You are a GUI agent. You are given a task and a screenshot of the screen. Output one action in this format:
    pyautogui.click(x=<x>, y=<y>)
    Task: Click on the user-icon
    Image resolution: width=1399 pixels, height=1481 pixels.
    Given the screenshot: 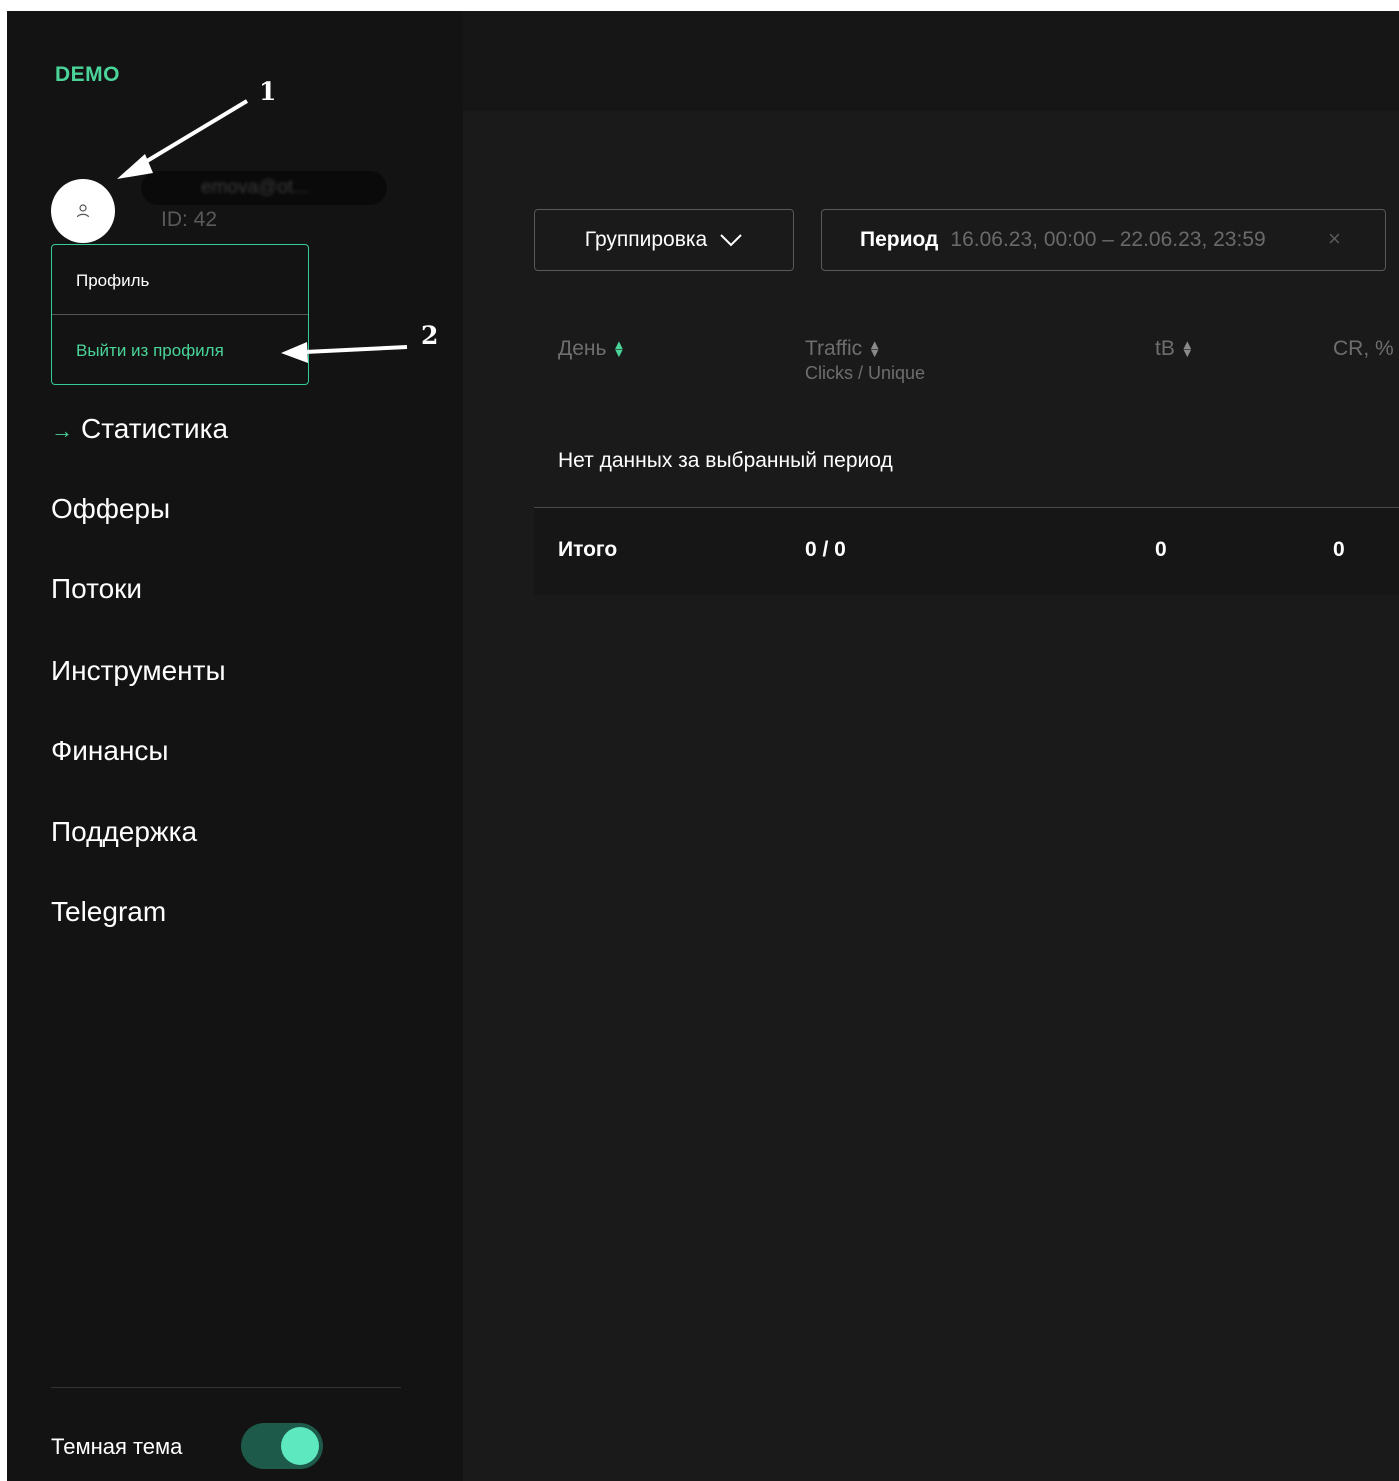 What is the action you would take?
    pyautogui.click(x=83, y=211)
    